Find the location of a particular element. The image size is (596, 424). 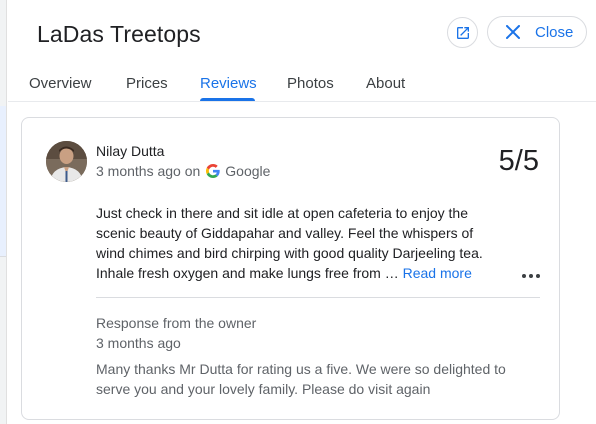

google-g-icon is located at coordinates (213, 171).